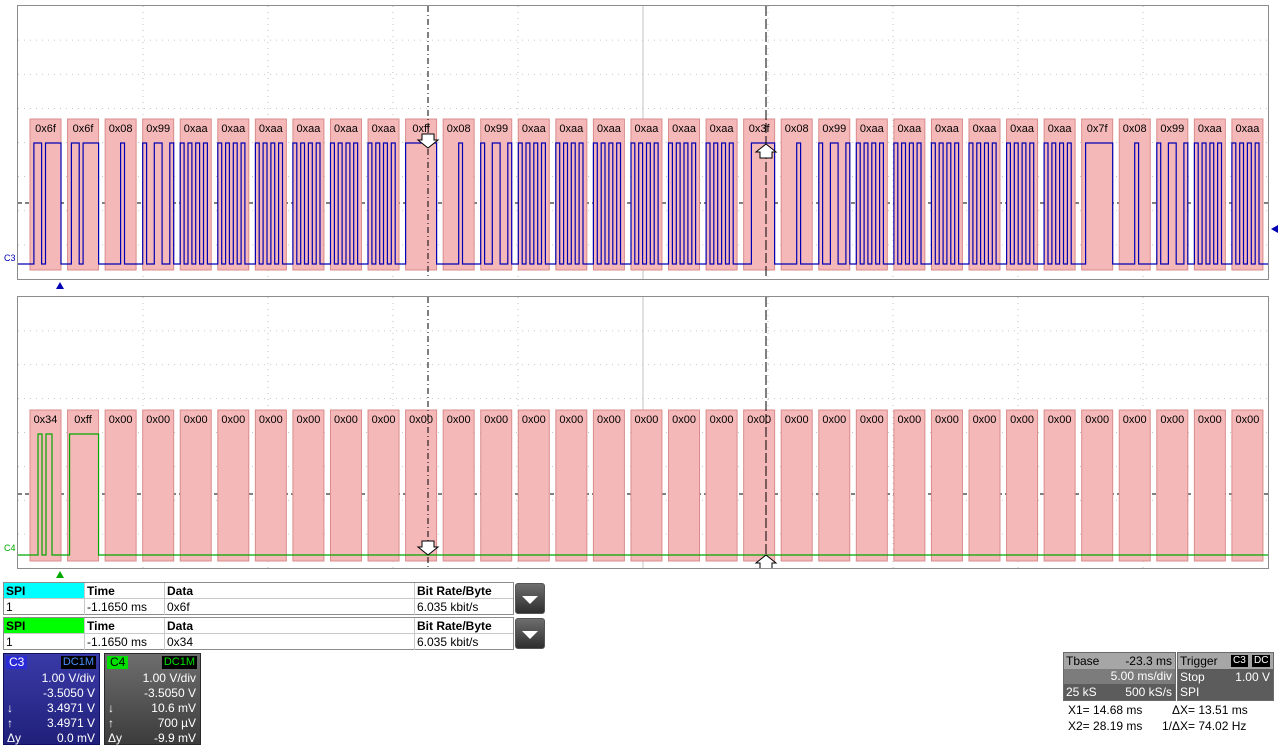  I want to click on table-row: 1 -1.1650 ms 0x34 6.035 kbit/s, so click(258, 642).